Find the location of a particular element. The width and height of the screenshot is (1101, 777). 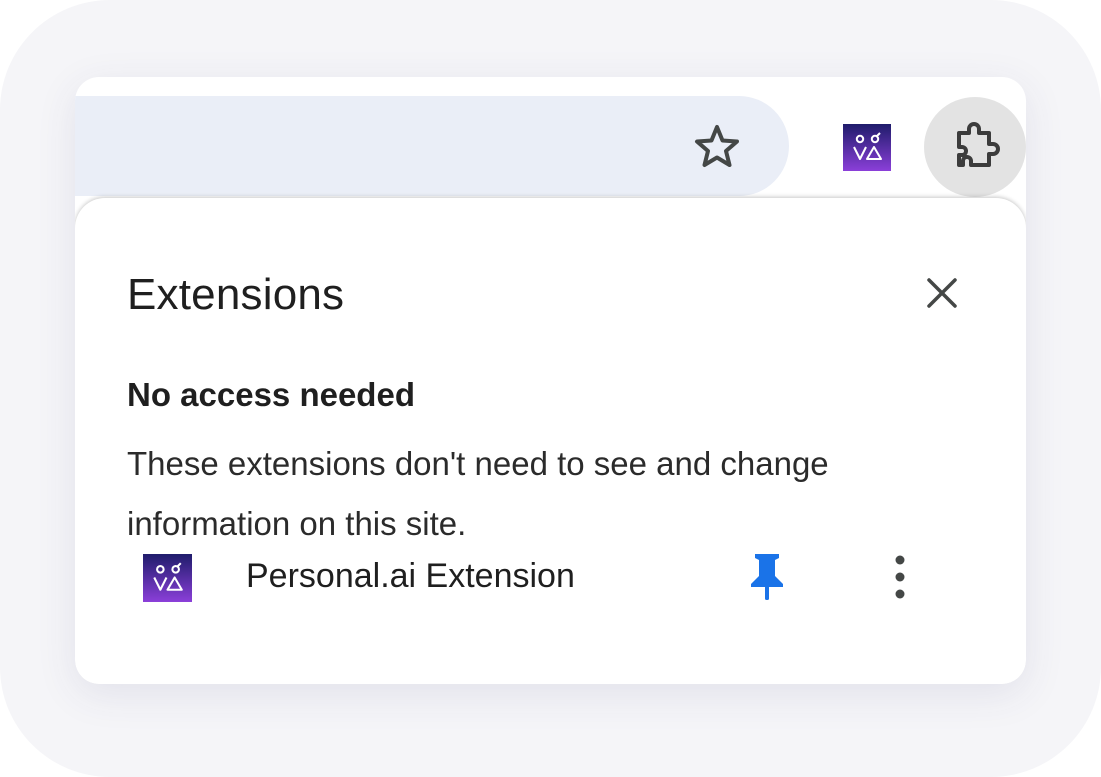

extension-icon is located at coordinates (167, 578).